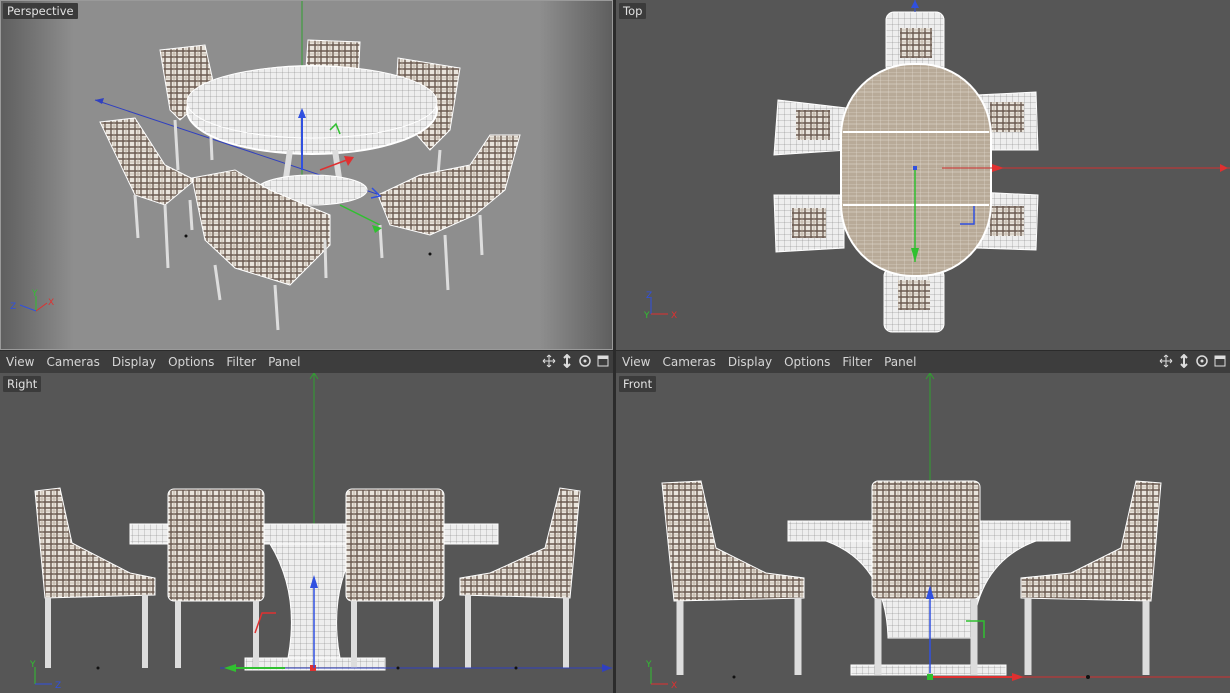 The image size is (1230, 693). Describe the element at coordinates (40, 11) in the screenshot. I see `perspective-viewport-label: Perspective` at that location.